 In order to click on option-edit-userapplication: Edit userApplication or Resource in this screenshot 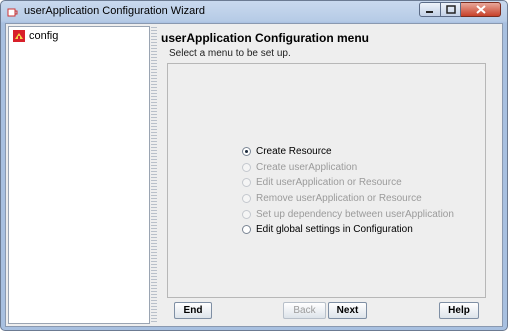, I will do `click(348, 183)`.